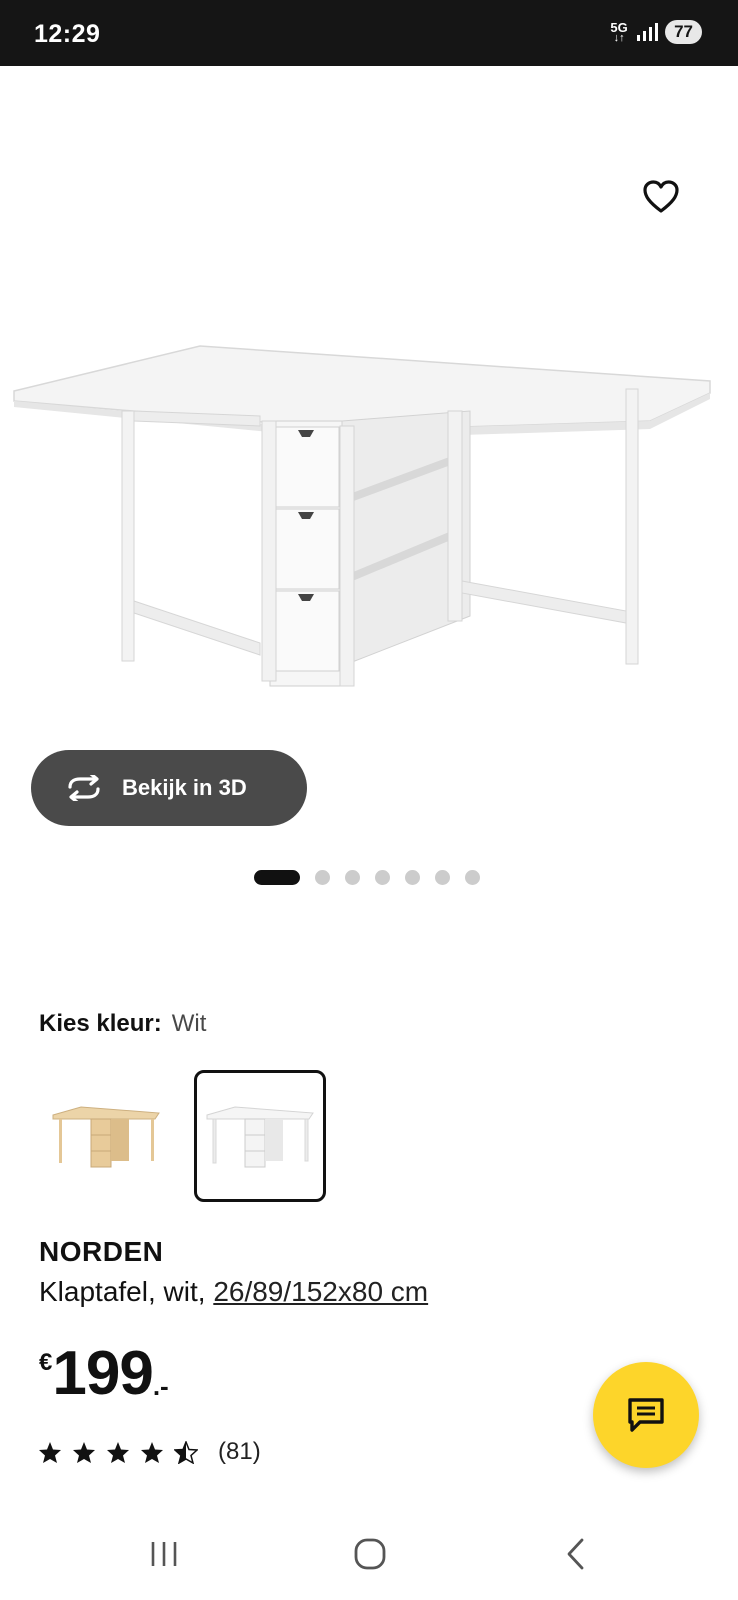  What do you see at coordinates (619, 32) in the screenshot?
I see `network-indicator: 5G ↓↑` at bounding box center [619, 32].